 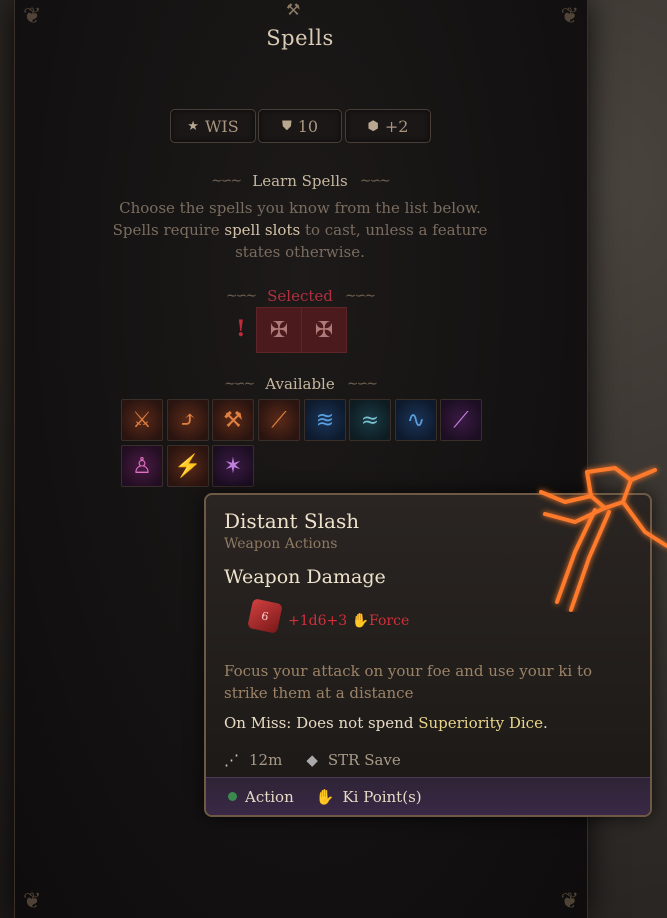 I want to click on heading-text: Selected, so click(x=300, y=296).